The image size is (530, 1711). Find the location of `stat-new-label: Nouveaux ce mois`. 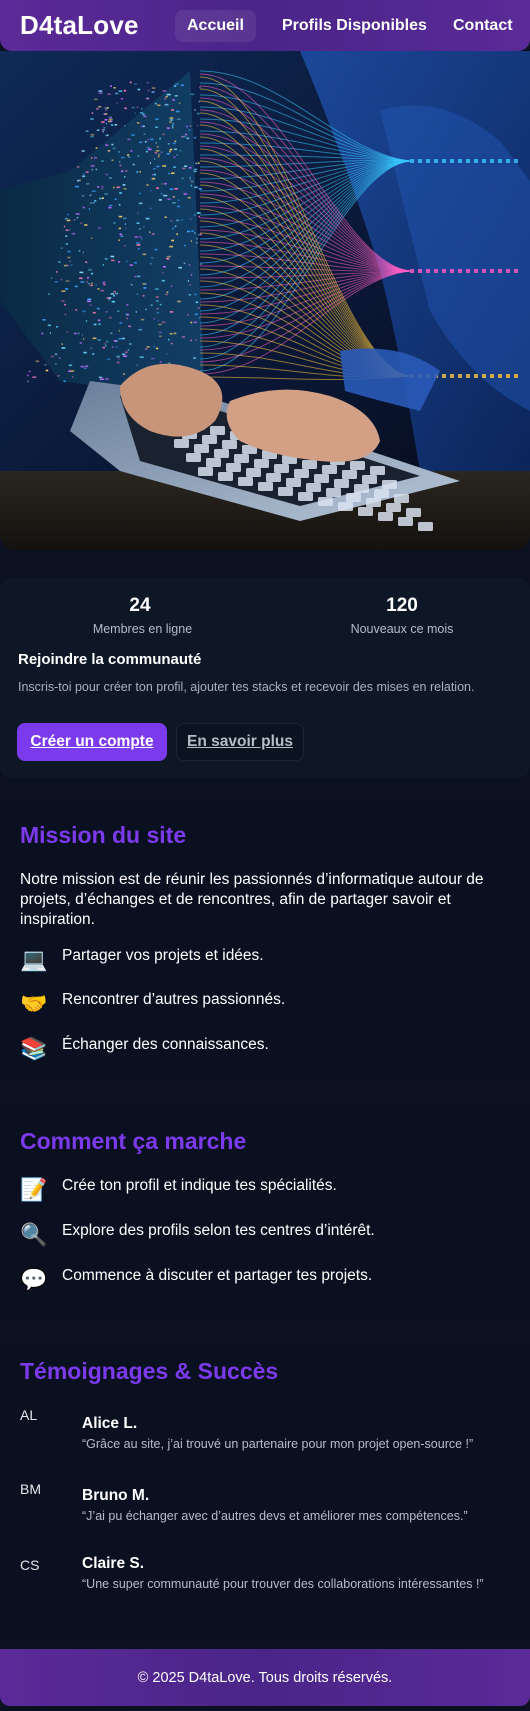

stat-new-label: Nouveaux ce mois is located at coordinates (402, 629).